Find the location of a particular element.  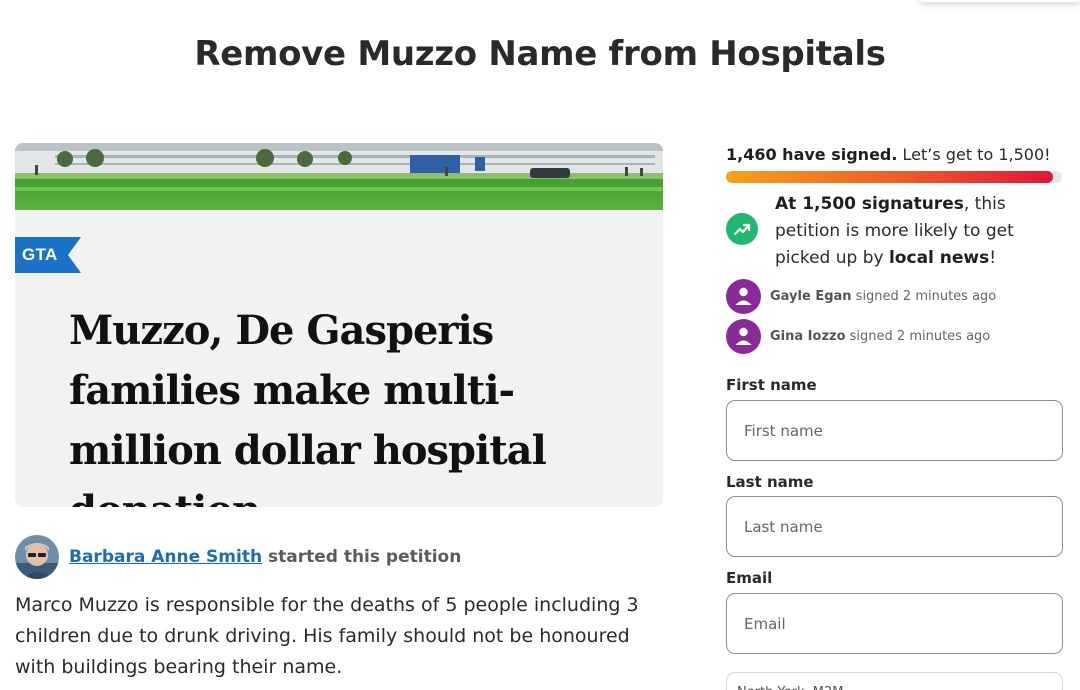

trending-up-icon is located at coordinates (742, 229).